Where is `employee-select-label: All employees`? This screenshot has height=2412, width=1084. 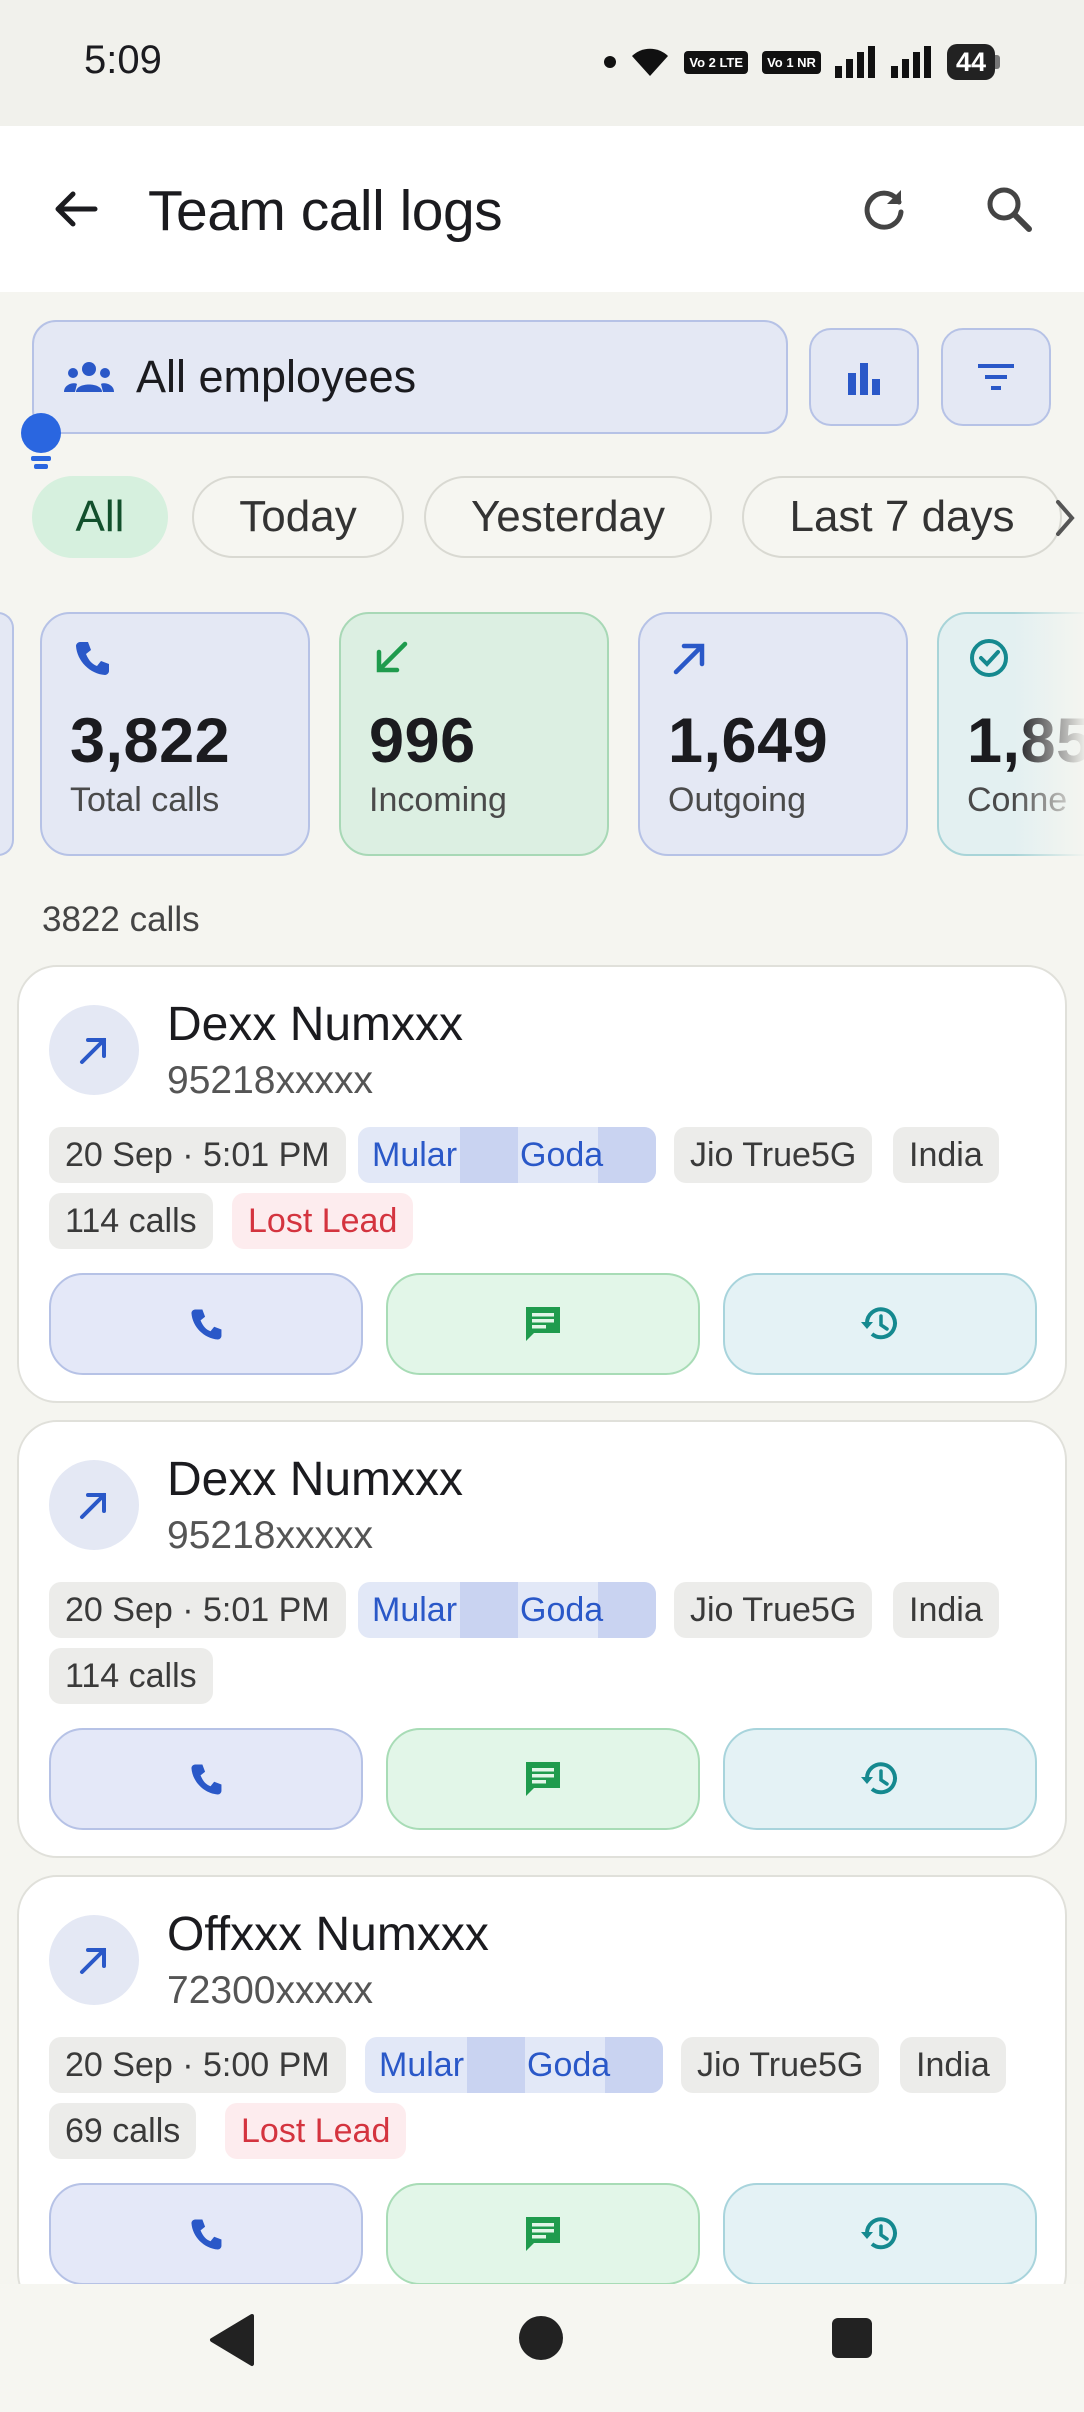 employee-select-label: All employees is located at coordinates (276, 376).